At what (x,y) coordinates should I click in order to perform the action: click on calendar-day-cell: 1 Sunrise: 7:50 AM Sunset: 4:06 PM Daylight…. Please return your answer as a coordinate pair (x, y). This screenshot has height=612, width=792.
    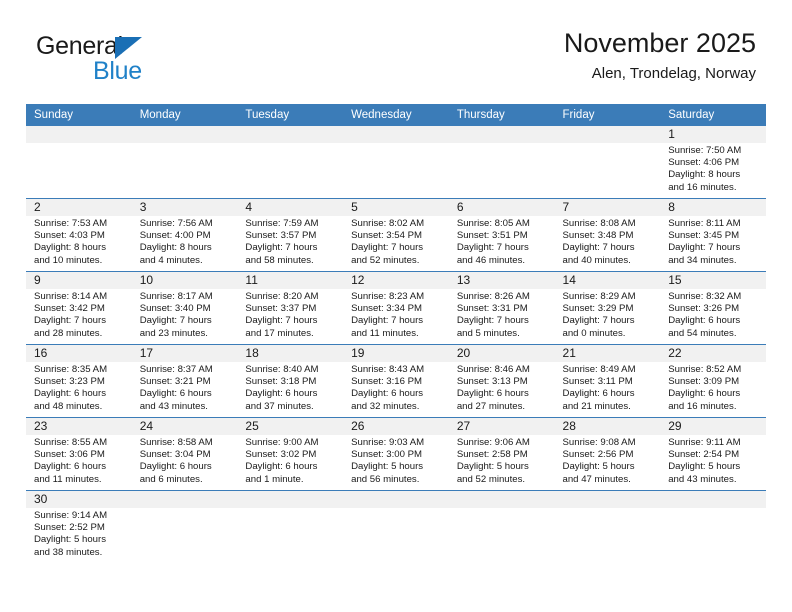
    Looking at the image, I should click on (713, 162).